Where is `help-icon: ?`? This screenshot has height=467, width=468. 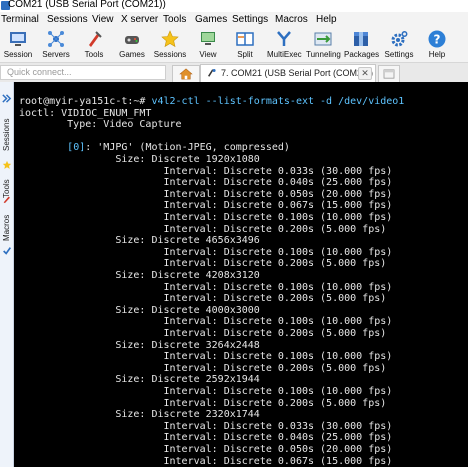
help-icon: ? is located at coordinates (437, 39).